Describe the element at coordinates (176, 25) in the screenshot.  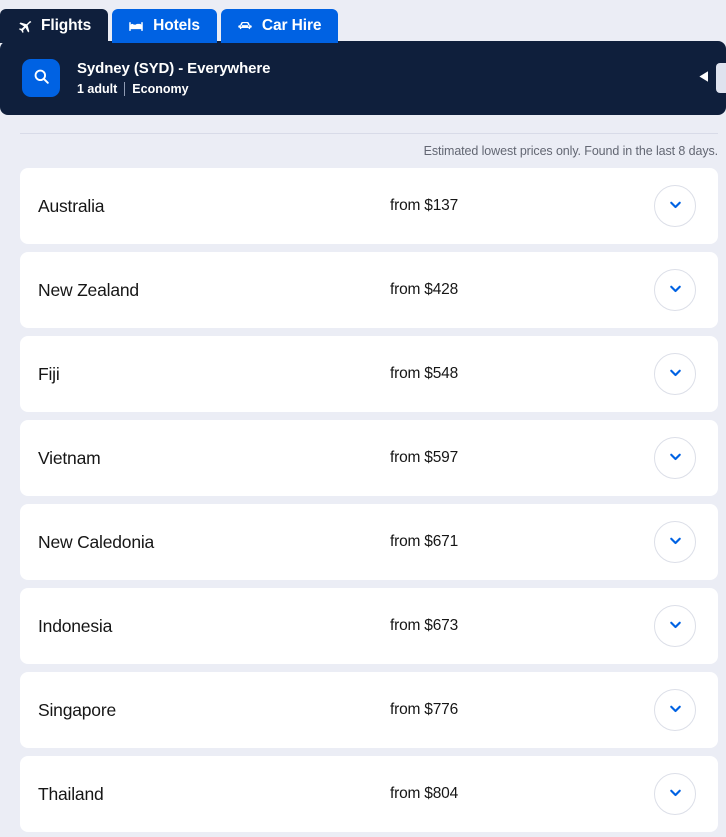
I see `tab-hotels-label: Hotels` at that location.